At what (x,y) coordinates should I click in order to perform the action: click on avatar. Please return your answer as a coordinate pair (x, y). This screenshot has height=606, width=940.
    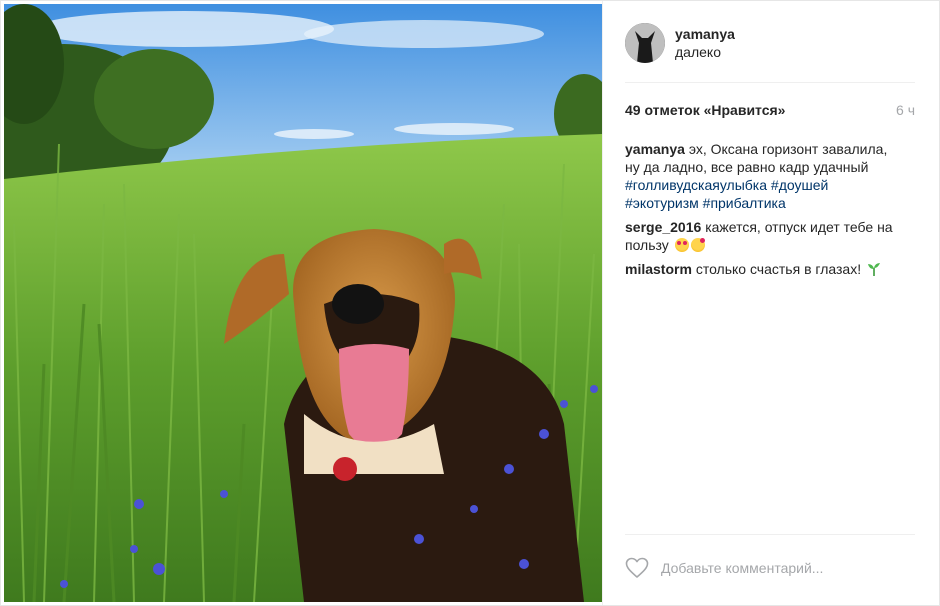
    Looking at the image, I should click on (645, 43).